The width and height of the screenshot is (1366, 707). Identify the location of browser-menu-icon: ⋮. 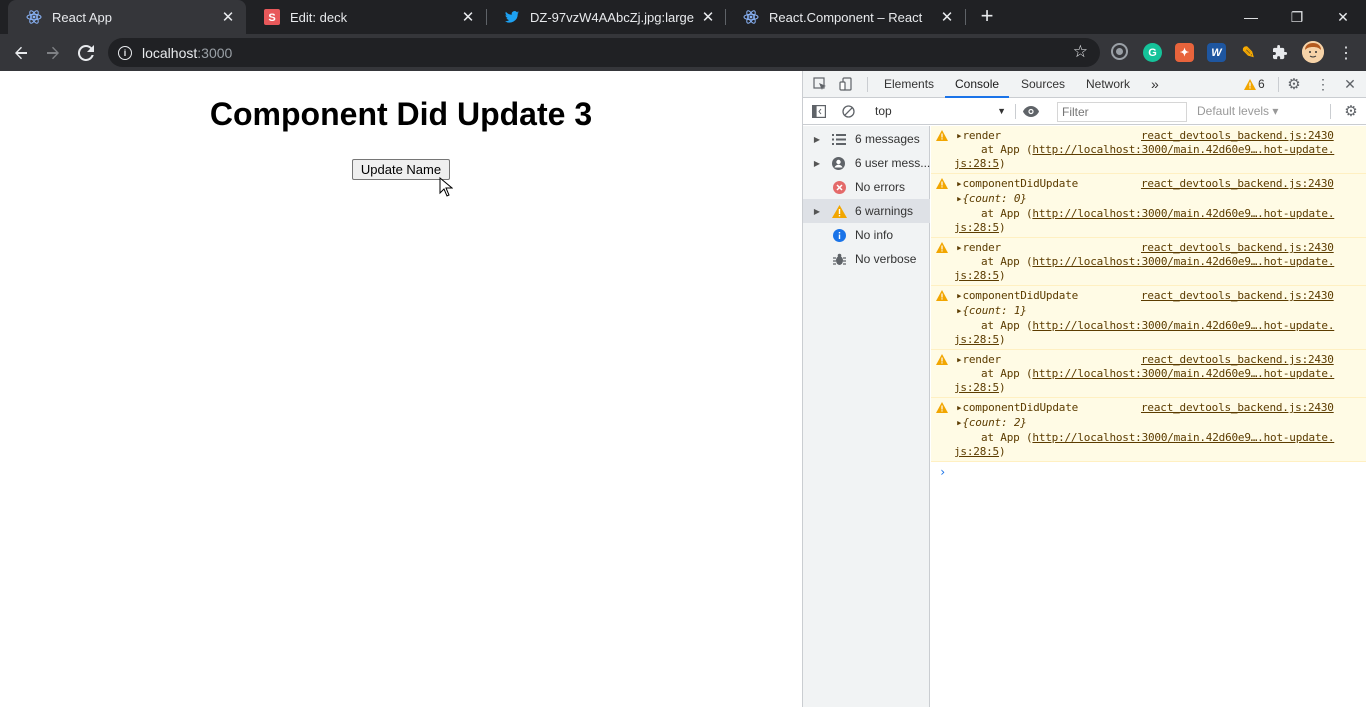
(1346, 53).